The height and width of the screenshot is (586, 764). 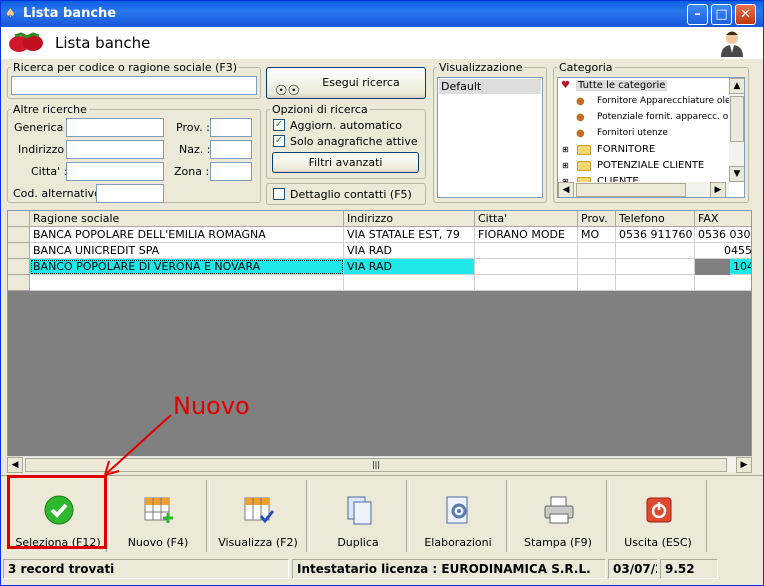 What do you see at coordinates (526, 235) in the screenshot?
I see `cell-citta: FIORANO MODE` at bounding box center [526, 235].